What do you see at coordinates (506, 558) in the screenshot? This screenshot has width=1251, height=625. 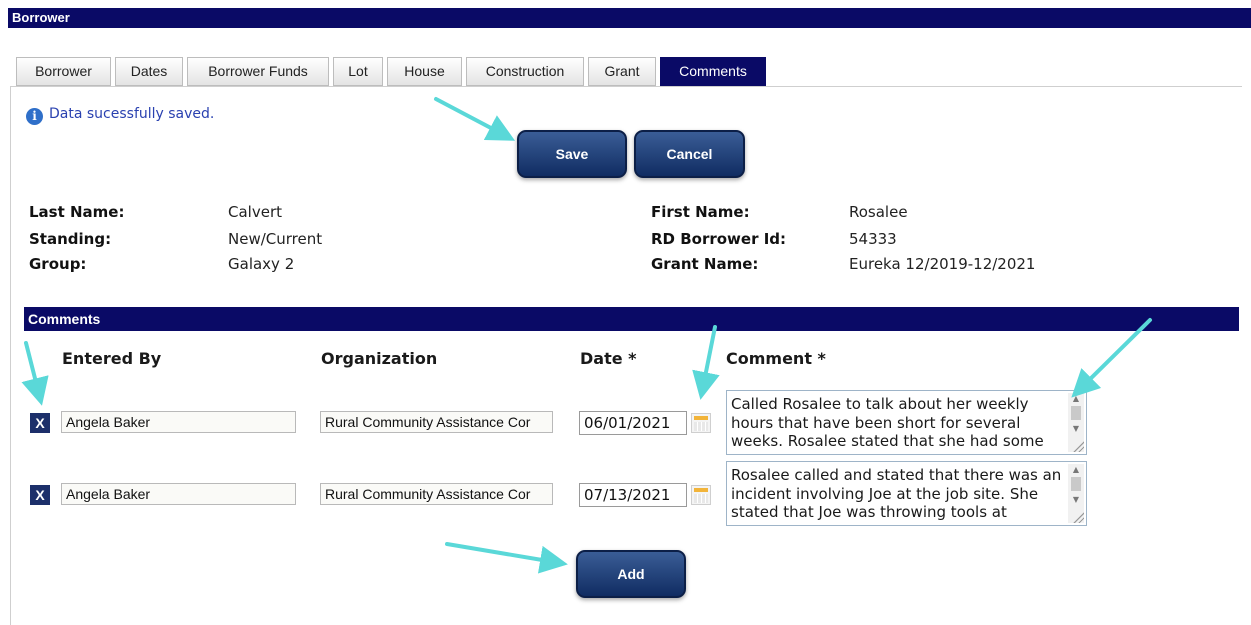 I see `arrow-to-add-button` at bounding box center [506, 558].